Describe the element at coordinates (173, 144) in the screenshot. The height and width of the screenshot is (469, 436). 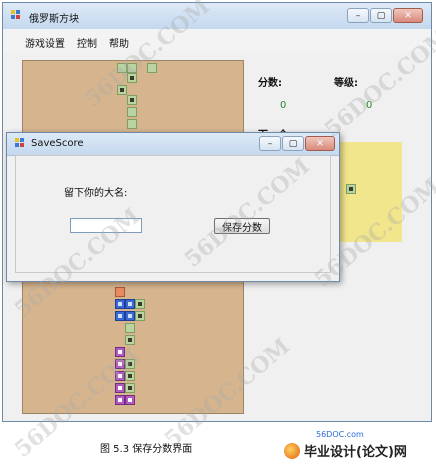
I see `dialog-title-bar: SaveScore – ▢ ✕` at that location.